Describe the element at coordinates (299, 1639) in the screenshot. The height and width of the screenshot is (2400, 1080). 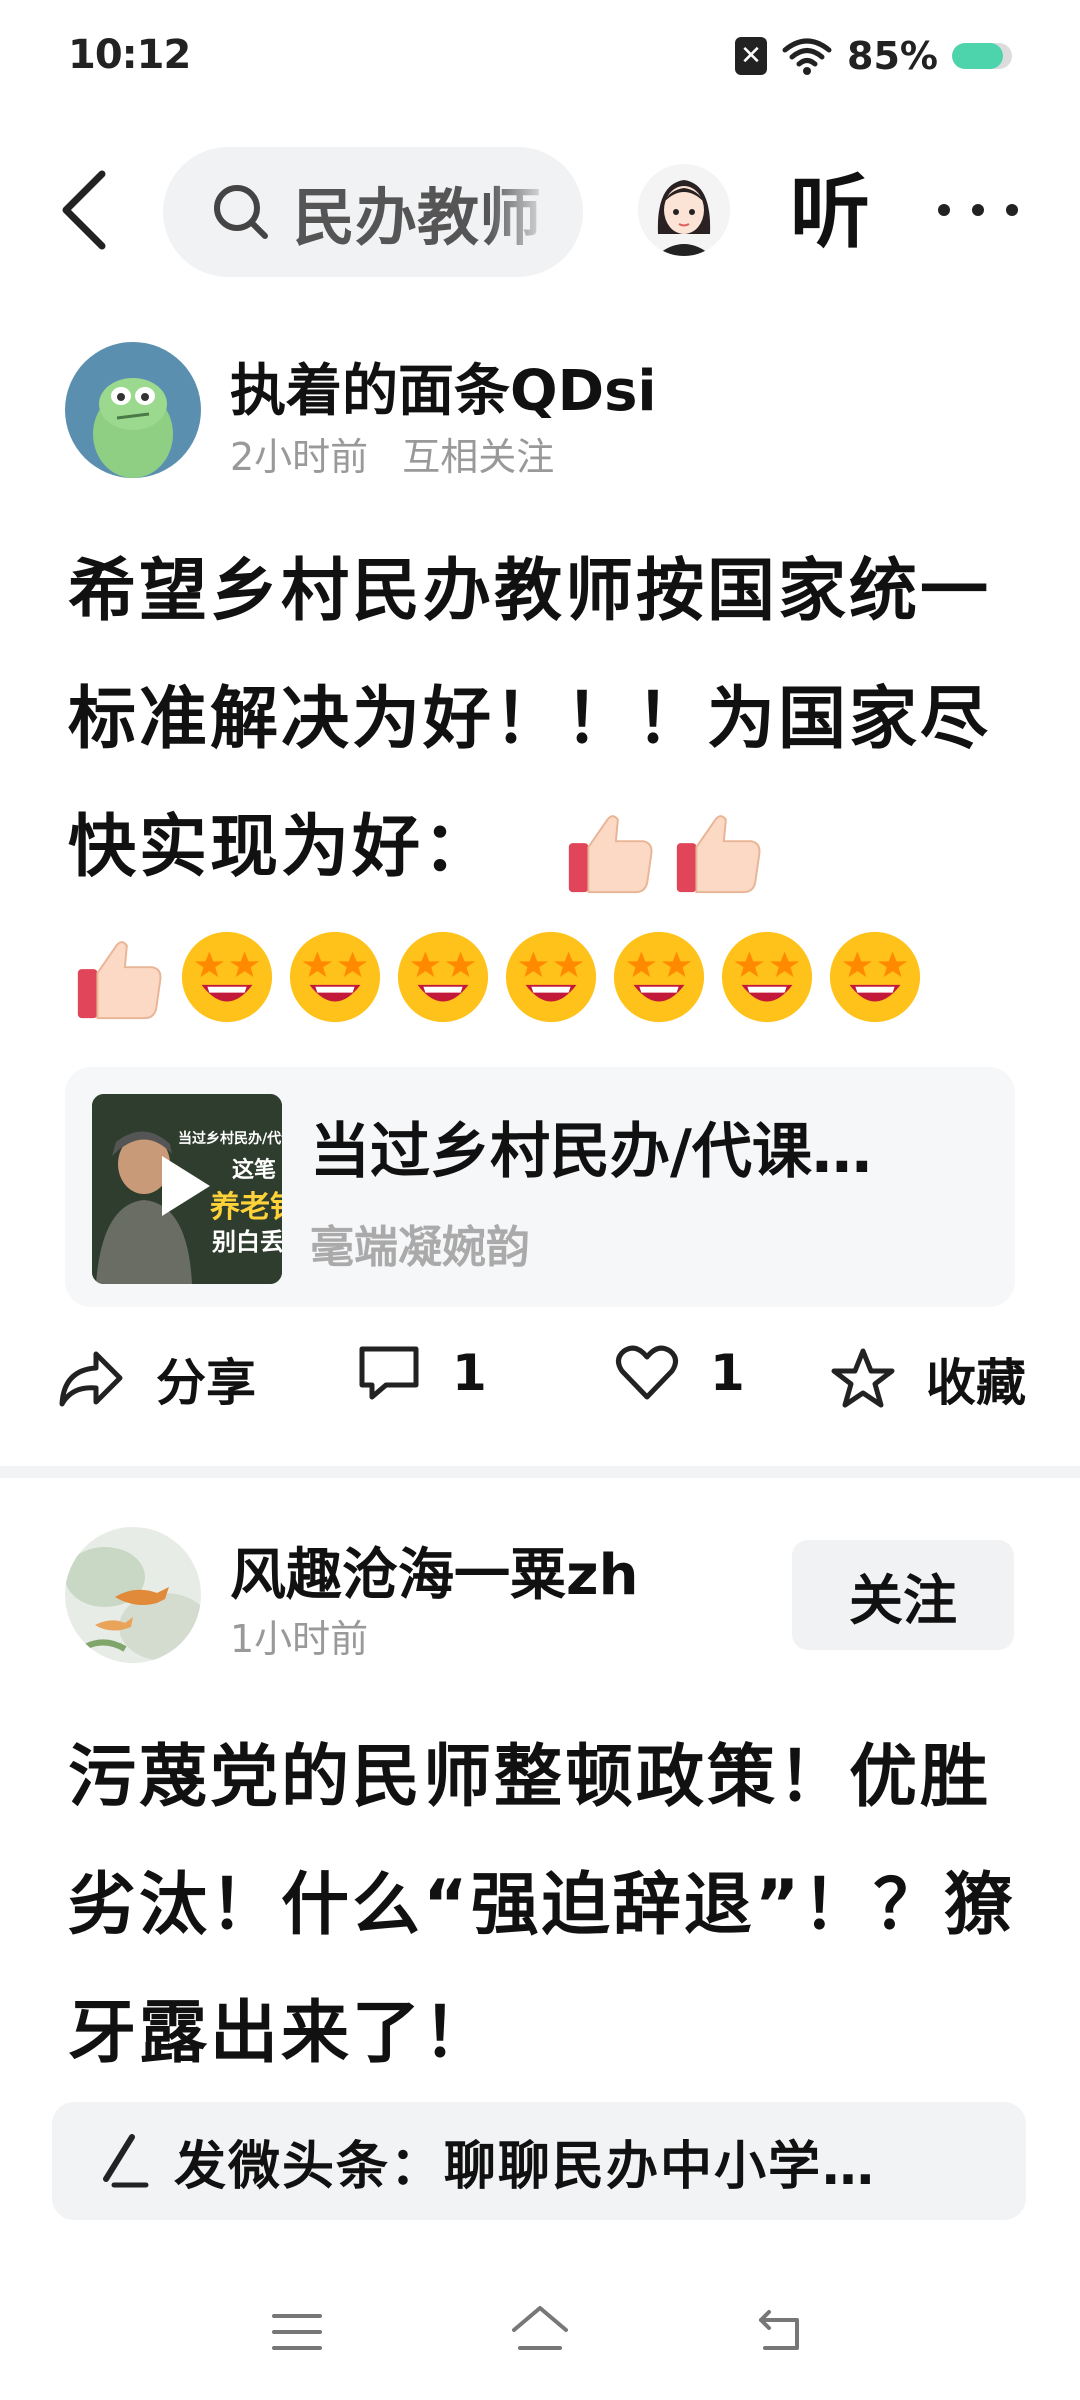
I see `post-time: 1小时前` at that location.